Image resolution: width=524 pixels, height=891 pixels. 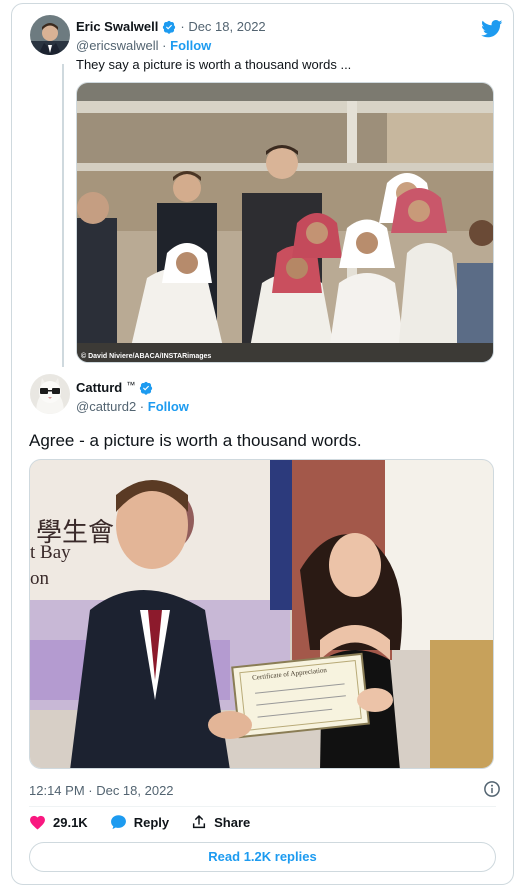 What do you see at coordinates (37, 822) in the screenshot?
I see `heart-icon` at bounding box center [37, 822].